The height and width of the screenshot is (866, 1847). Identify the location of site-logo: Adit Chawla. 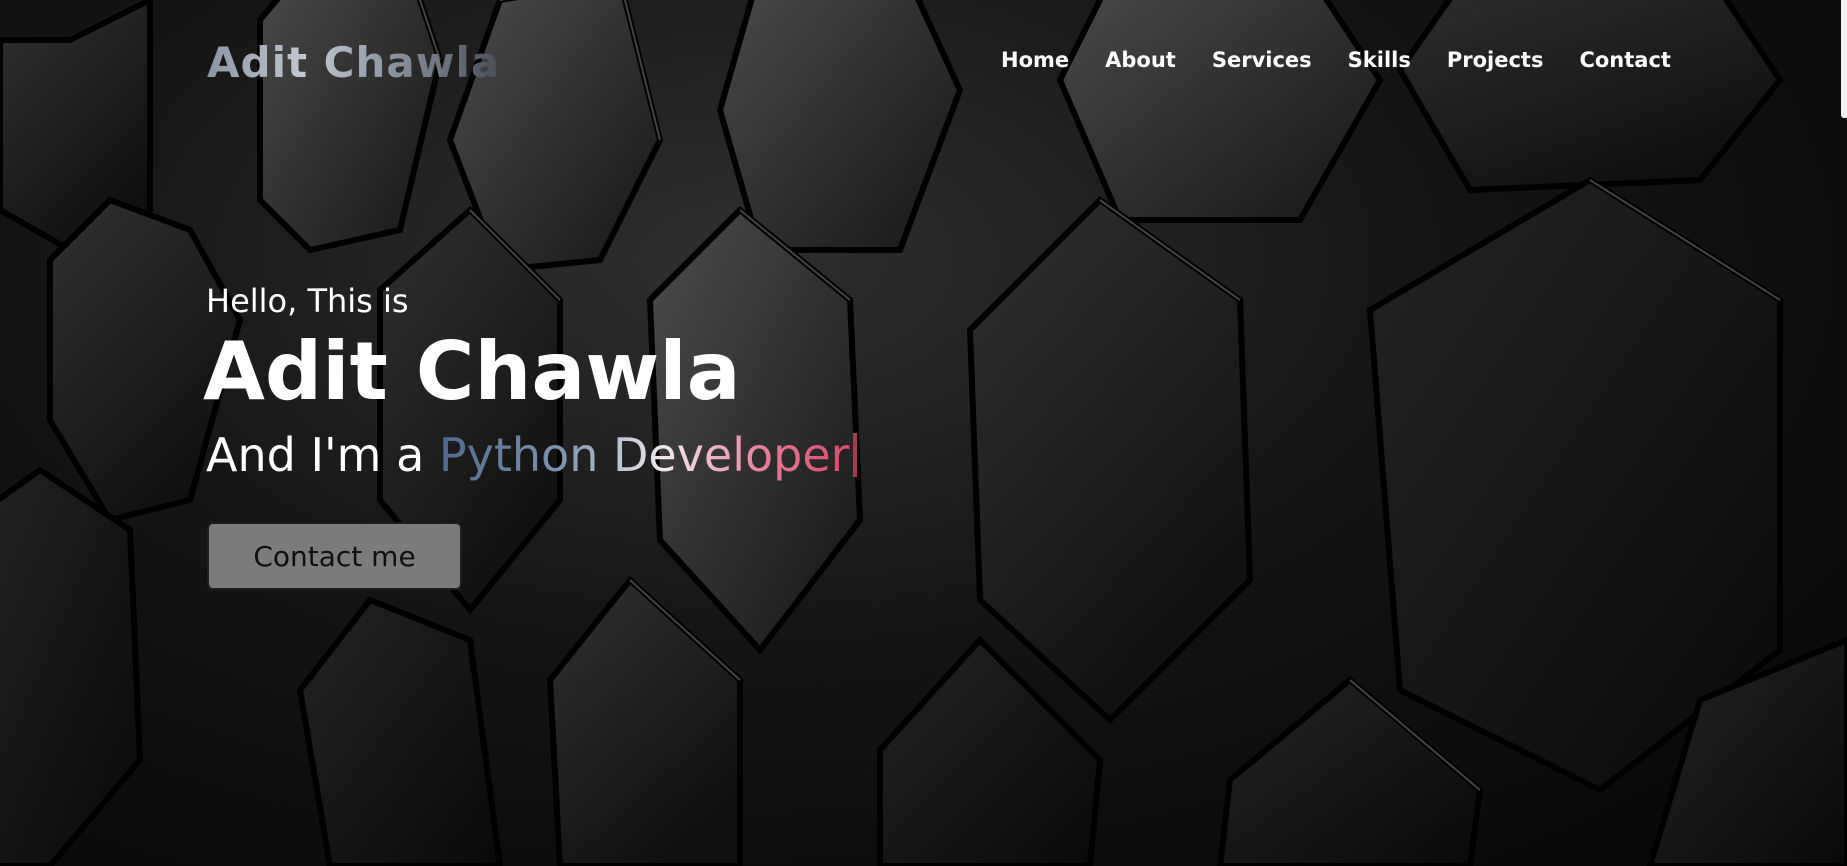
(353, 62).